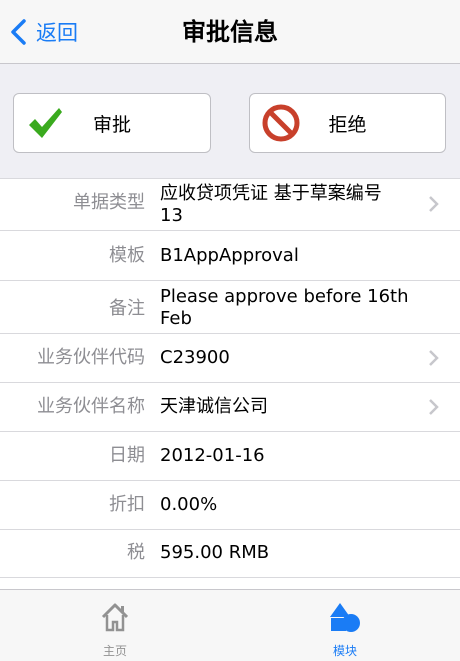 The width and height of the screenshot is (460, 661). Describe the element at coordinates (91, 357) in the screenshot. I see `row-label: 业务伙伴代码` at that location.